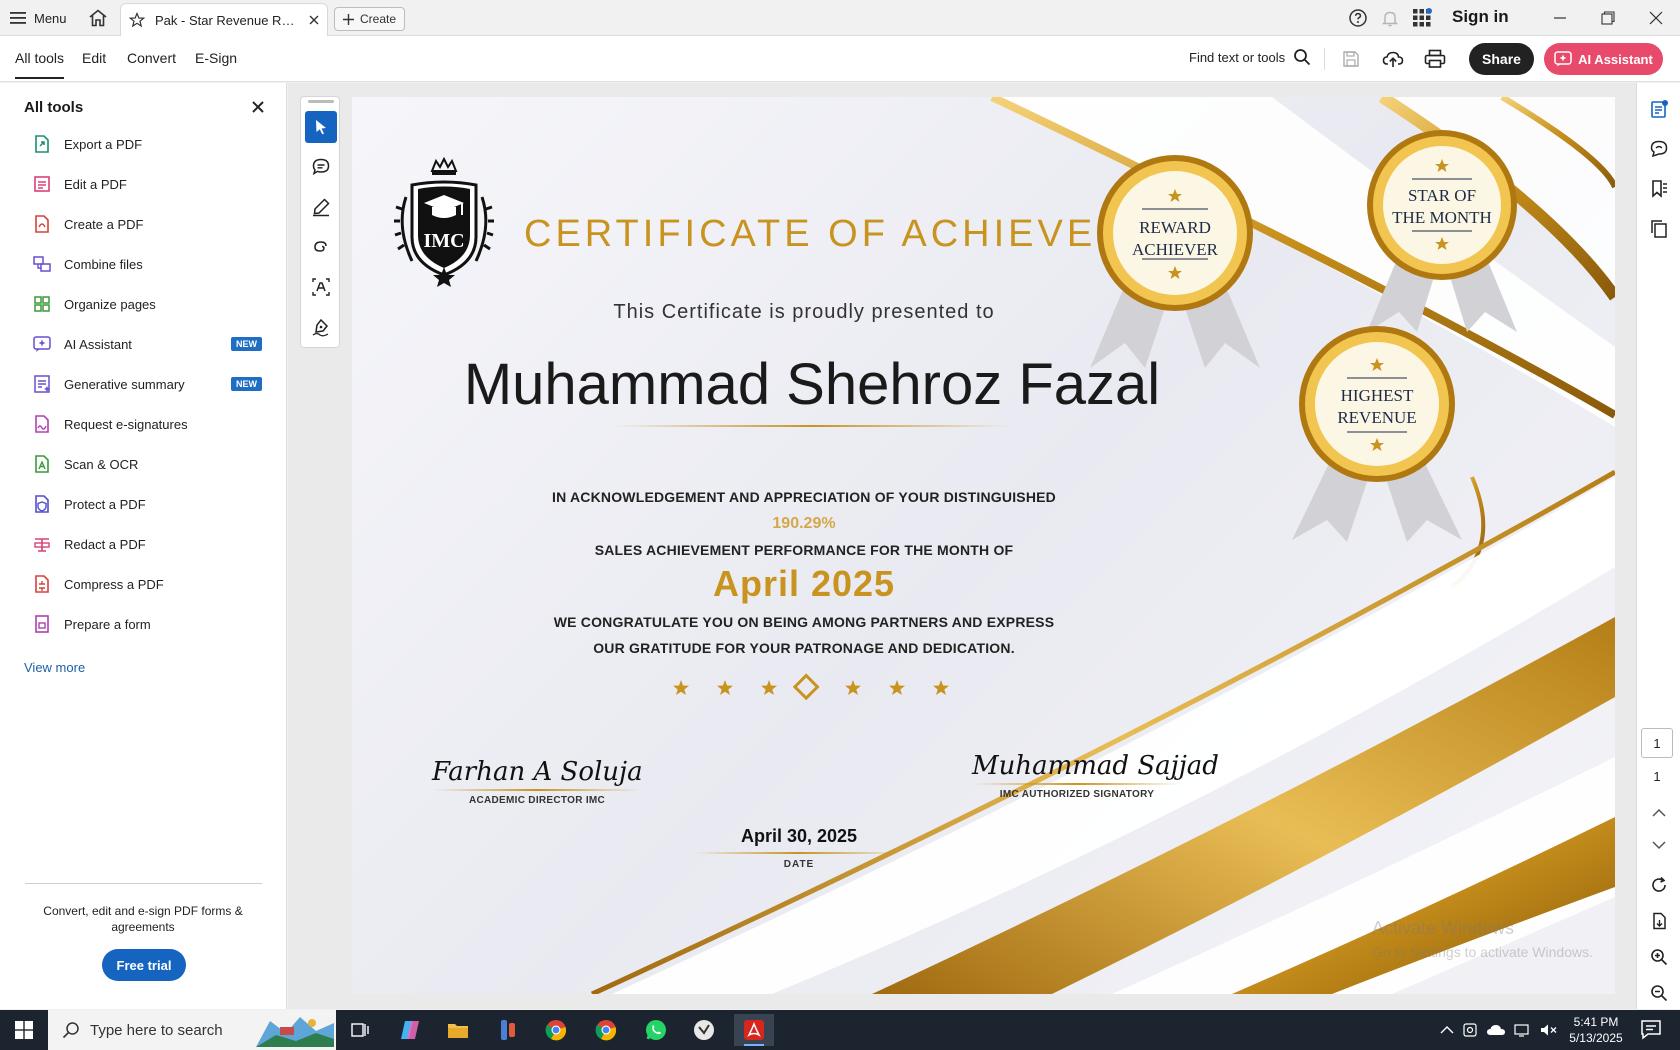  I want to click on achievement-percent: 190.29%, so click(804, 523).